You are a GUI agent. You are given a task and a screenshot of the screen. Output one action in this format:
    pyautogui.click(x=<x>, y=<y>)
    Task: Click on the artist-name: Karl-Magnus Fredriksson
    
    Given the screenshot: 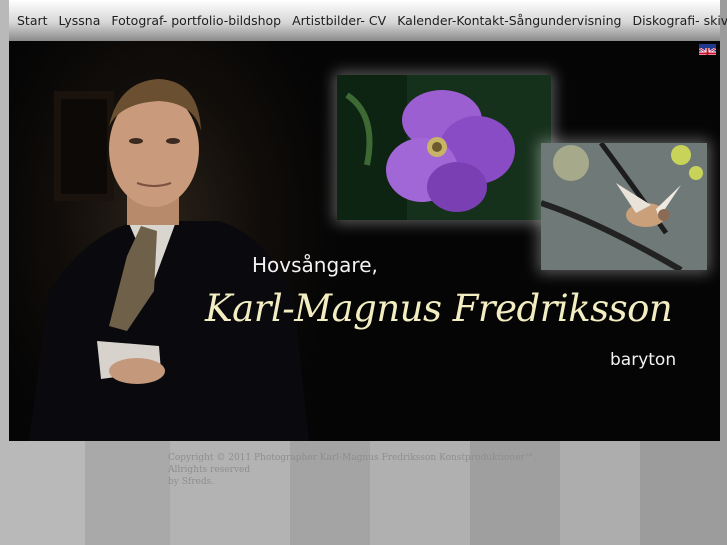 What is the action you would take?
    pyautogui.click(x=439, y=308)
    